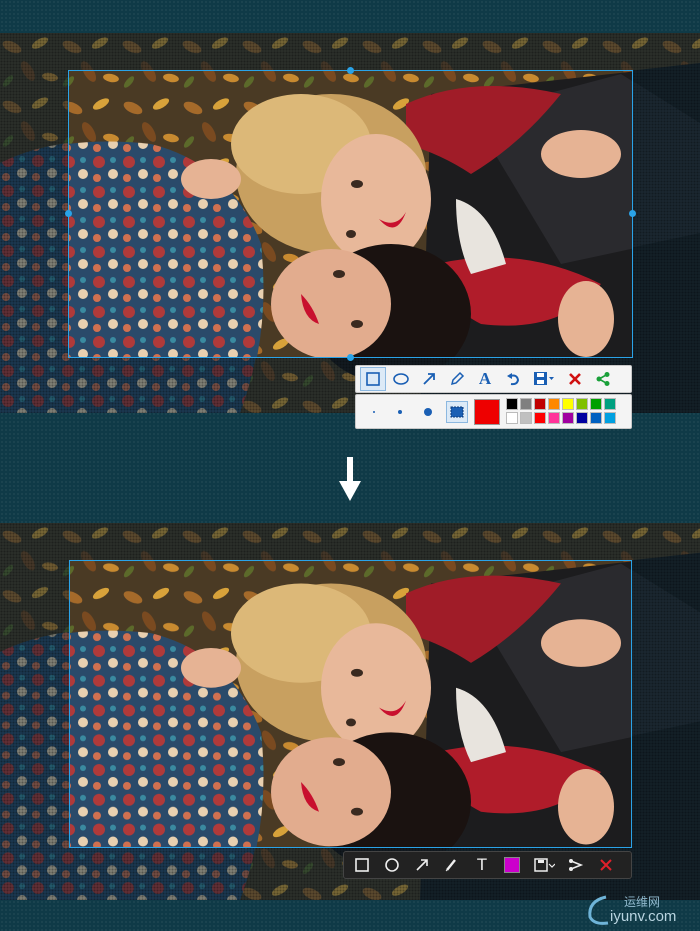 This screenshot has width=700, height=931. I want to click on color-swatch, so click(512, 865).